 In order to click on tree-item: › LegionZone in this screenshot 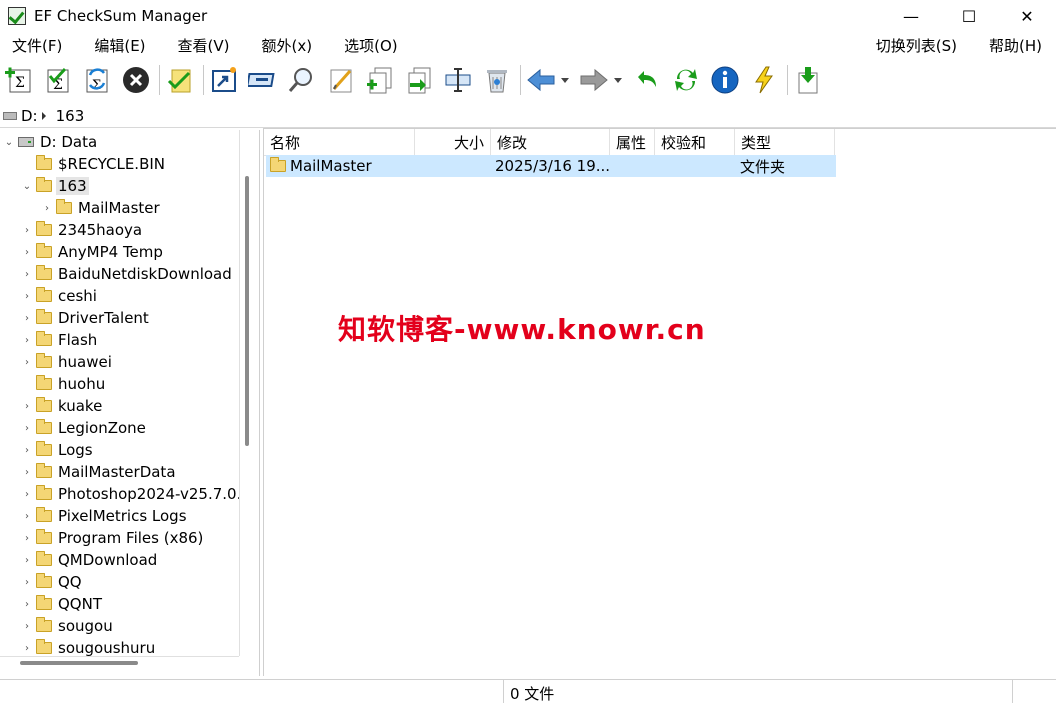, I will do `click(85, 428)`.